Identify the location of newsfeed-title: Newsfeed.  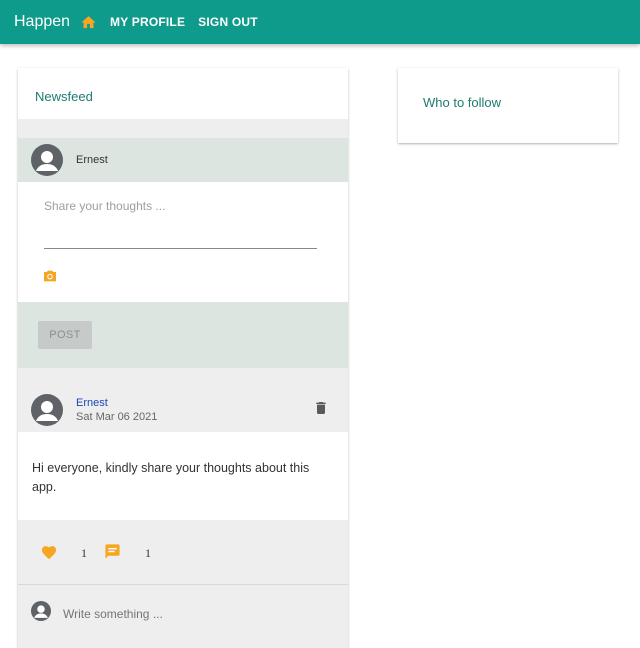
(183, 93).